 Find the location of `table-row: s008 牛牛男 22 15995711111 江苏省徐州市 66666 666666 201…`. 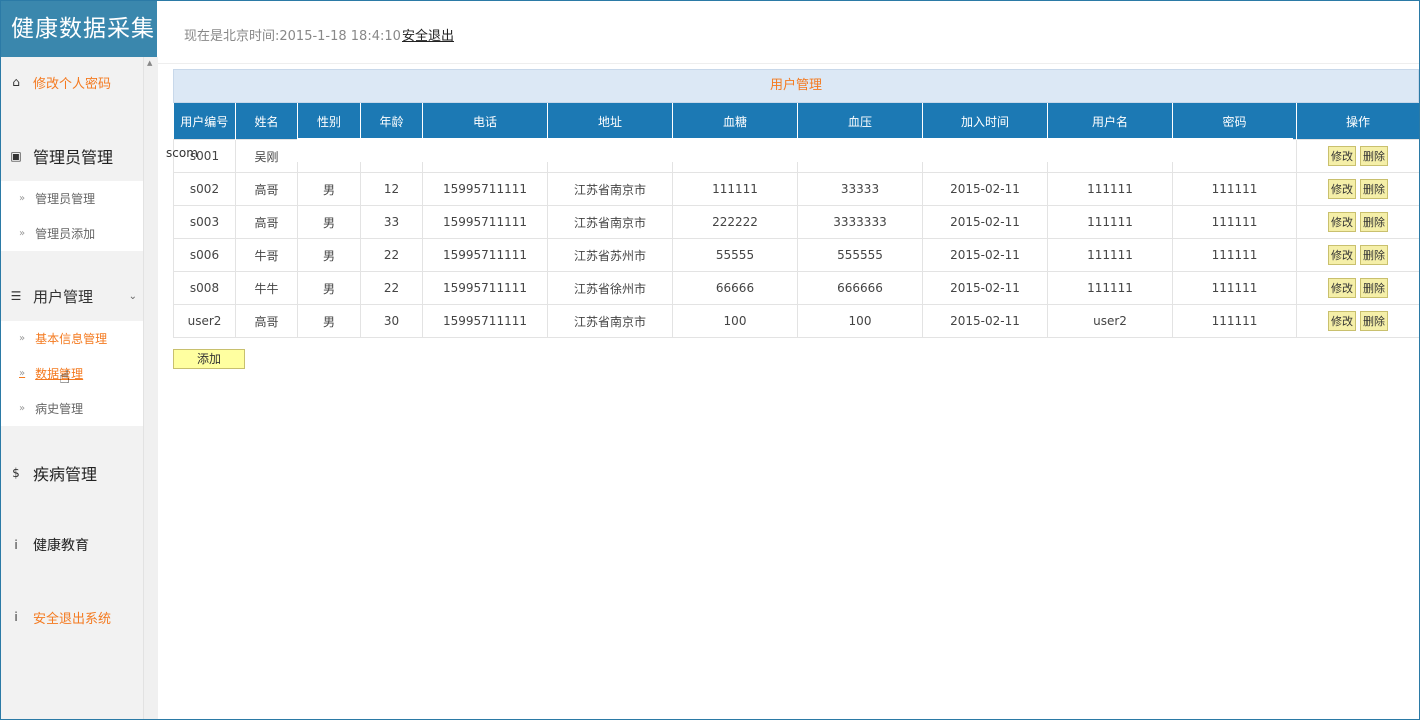

table-row: s008 牛牛男 22 15995711111 江苏省徐州市 66666 666666 201… is located at coordinates (796, 288).